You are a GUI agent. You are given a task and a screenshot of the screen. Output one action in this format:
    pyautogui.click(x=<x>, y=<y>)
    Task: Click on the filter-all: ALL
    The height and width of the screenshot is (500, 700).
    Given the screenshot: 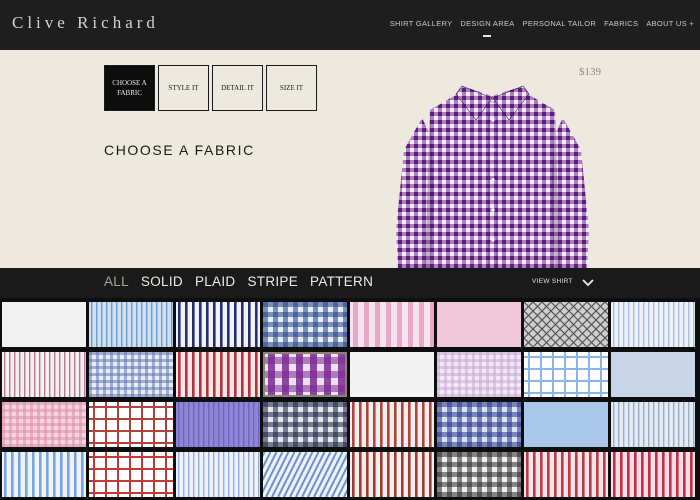 What is the action you would take?
    pyautogui.click(x=116, y=281)
    